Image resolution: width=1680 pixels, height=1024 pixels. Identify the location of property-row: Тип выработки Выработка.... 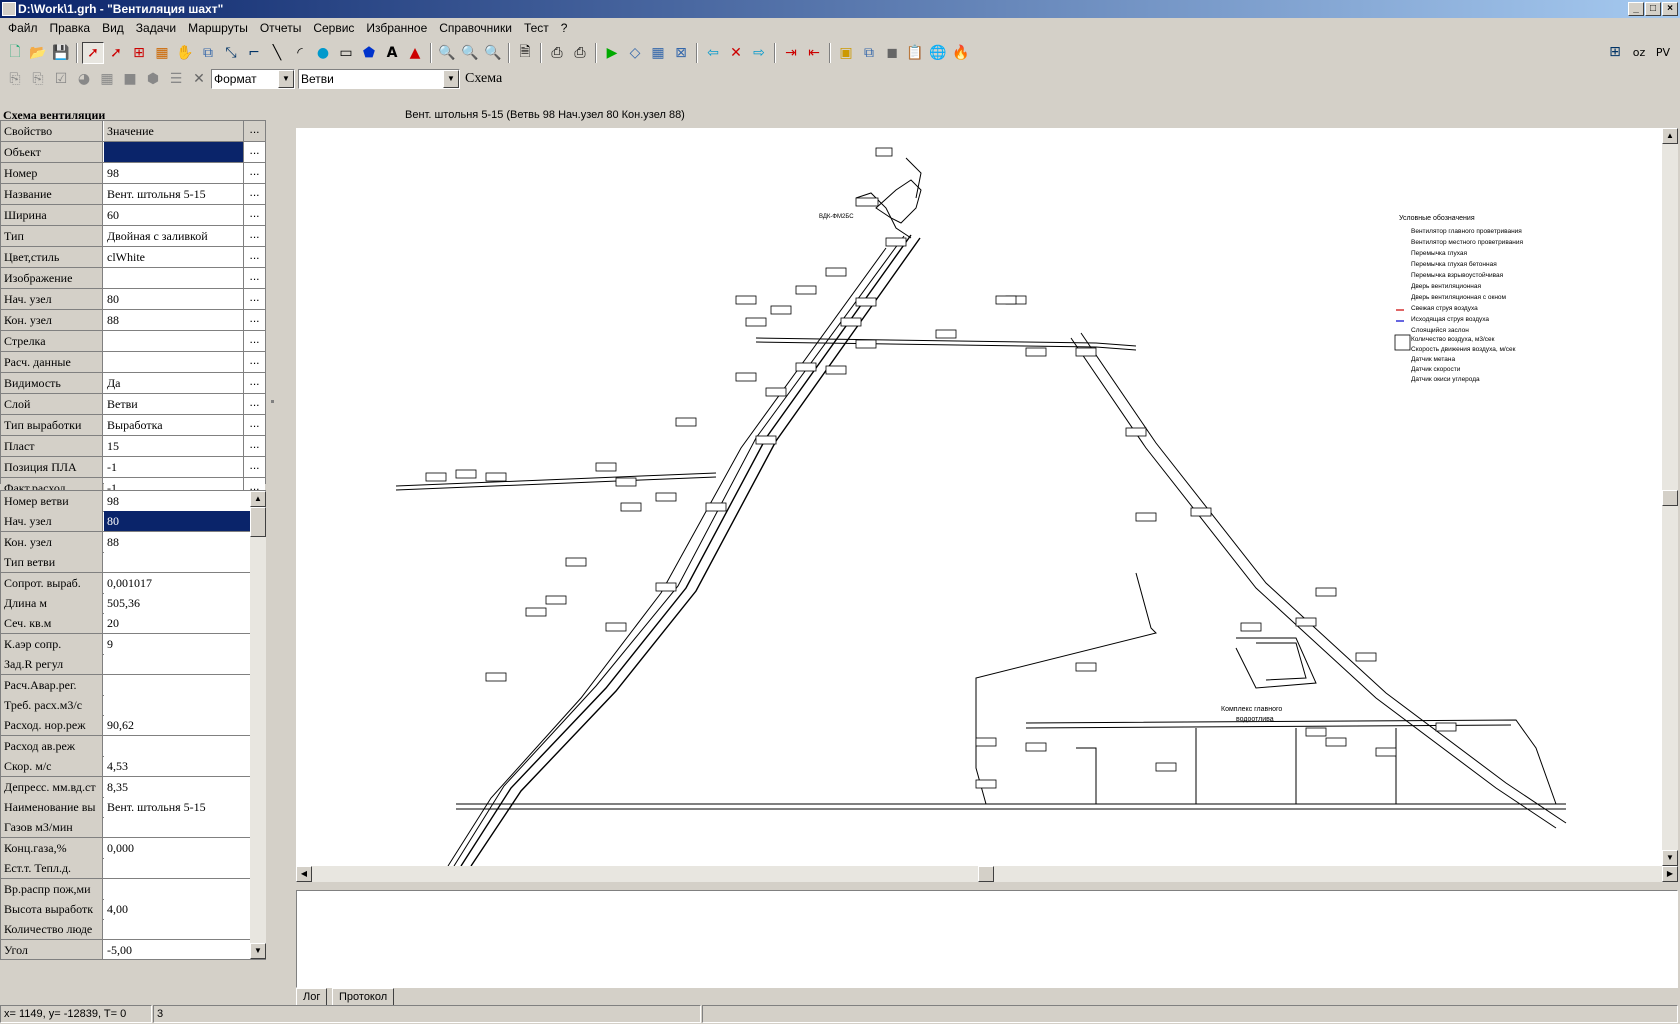
(133, 425).